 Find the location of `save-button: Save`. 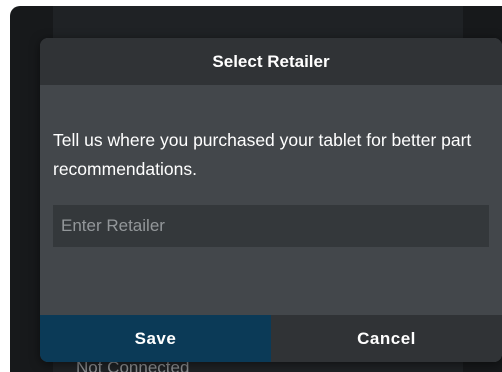

save-button: Save is located at coordinates (155, 338).